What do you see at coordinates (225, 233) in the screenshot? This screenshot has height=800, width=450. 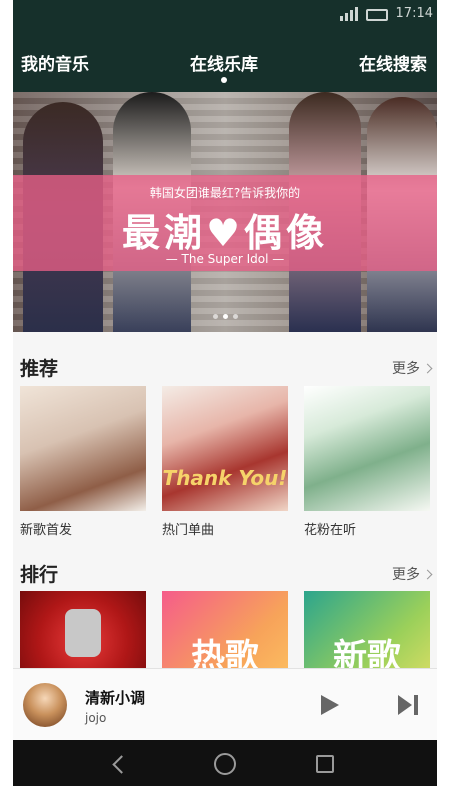 I see `banner-title: 最潮♥偶像` at bounding box center [225, 233].